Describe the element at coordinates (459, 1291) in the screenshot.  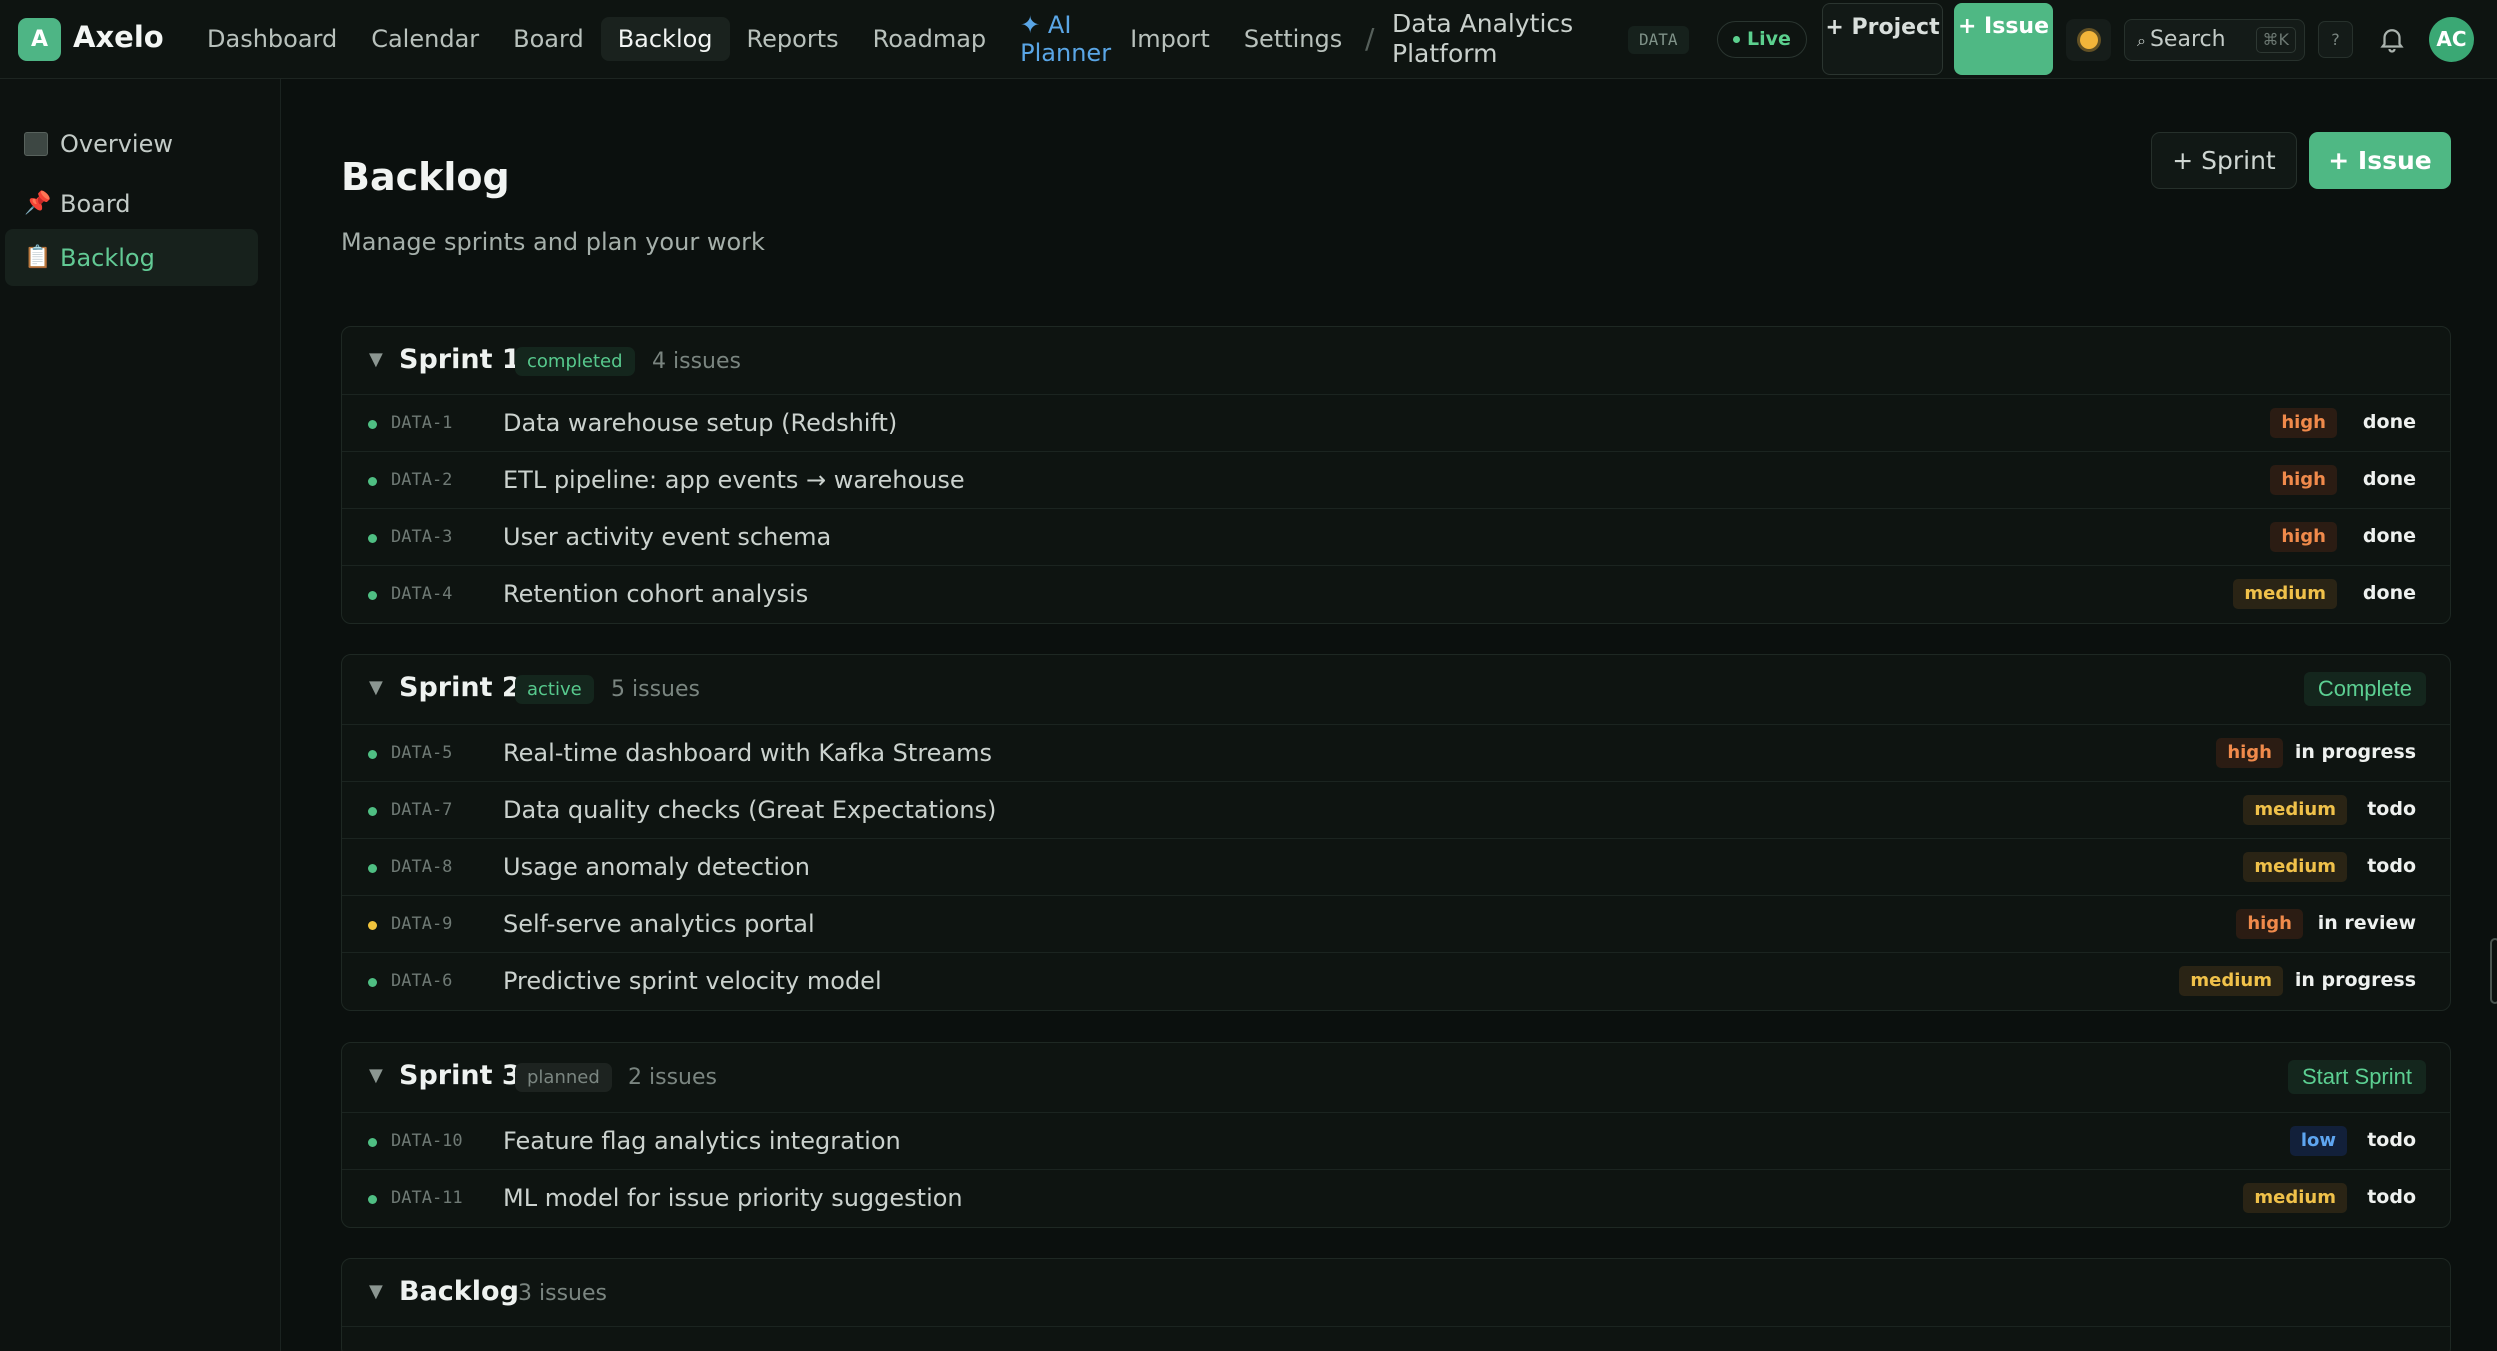
I see `sprint-name: Backlog` at that location.